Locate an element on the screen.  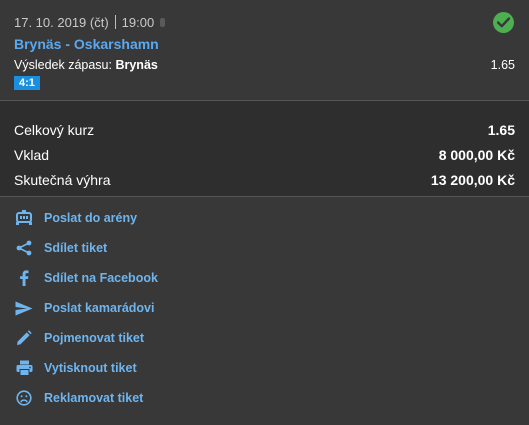
rename-ticket-action: Pojmenovat tiket is located at coordinates (271, 338).